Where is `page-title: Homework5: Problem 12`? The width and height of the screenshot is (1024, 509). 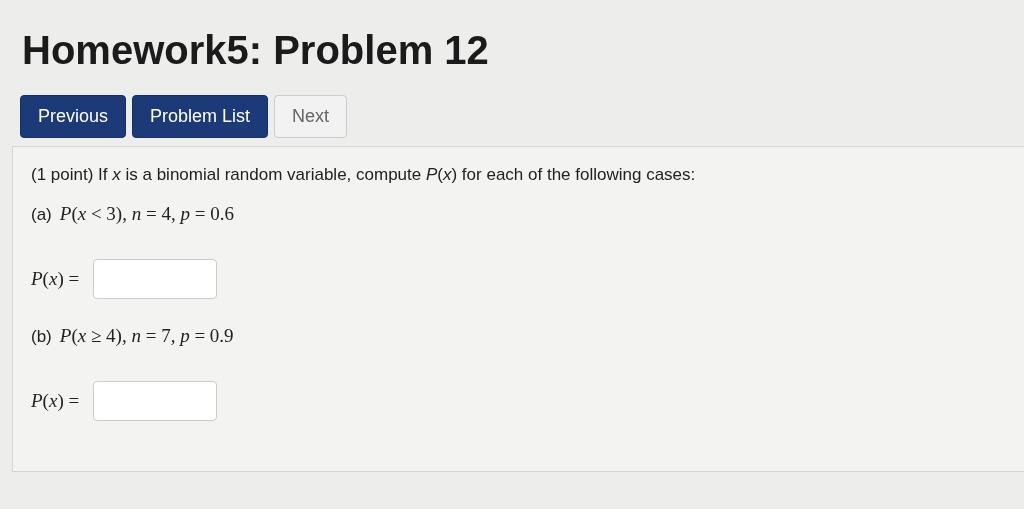
page-title: Homework5: Problem 12 is located at coordinates (256, 50).